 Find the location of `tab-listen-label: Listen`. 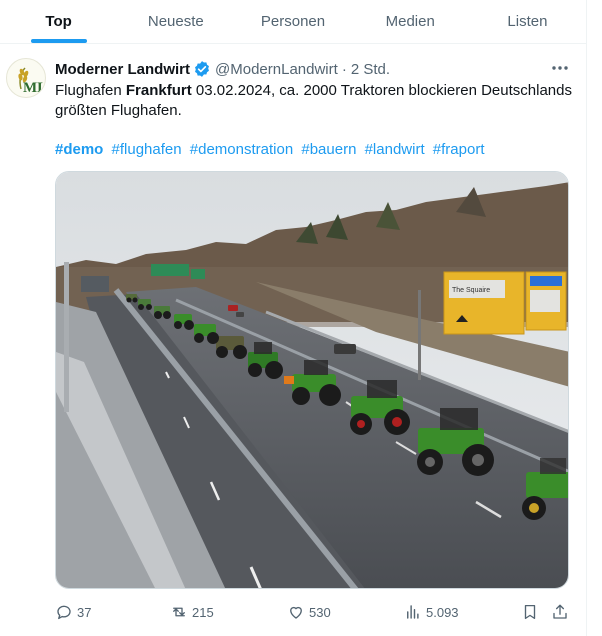

tab-listen-label: Listen is located at coordinates (527, 21).